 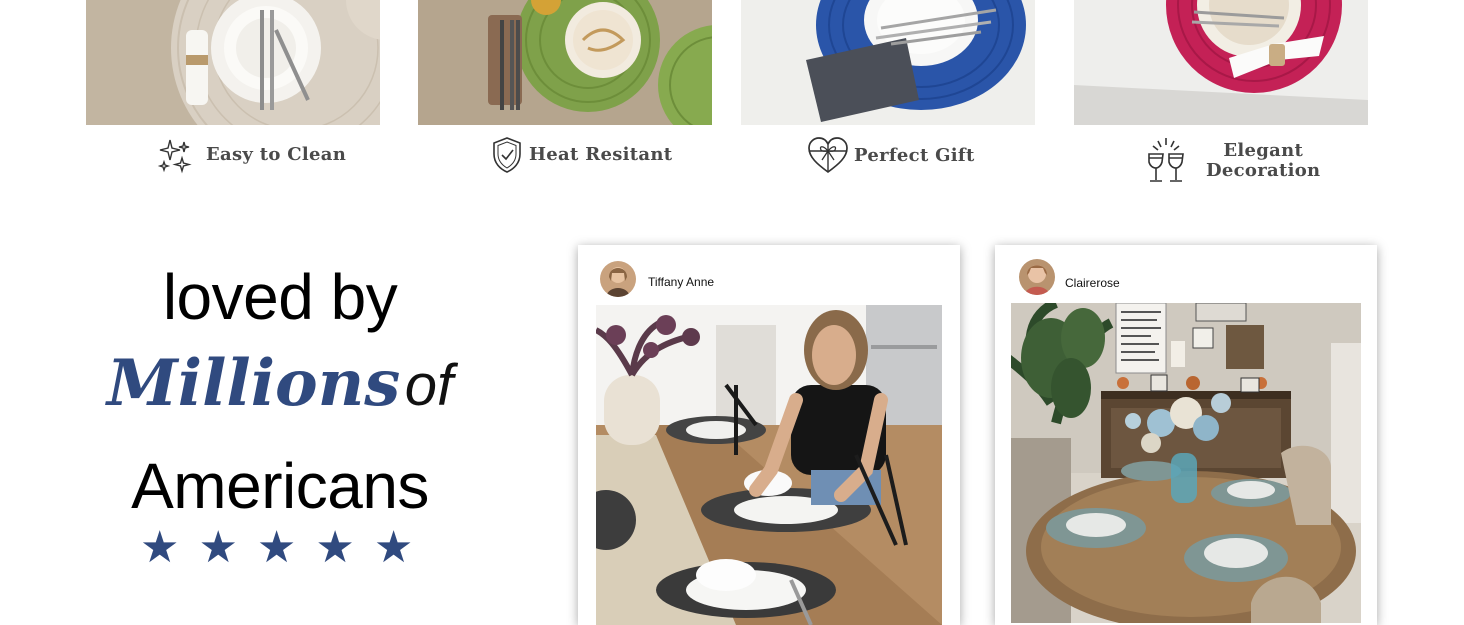 I want to click on feature-label: Elegant Decoration, so click(x=1263, y=161).